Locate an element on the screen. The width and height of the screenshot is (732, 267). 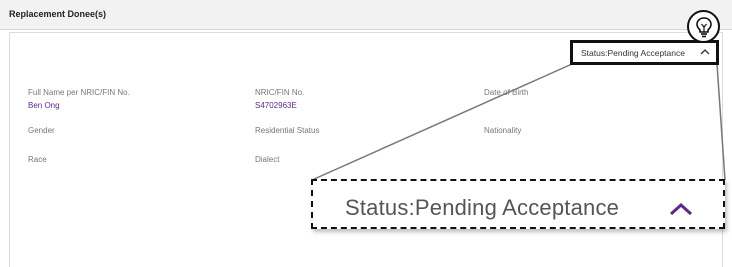
date-of-birth-label: Date of Birth is located at coordinates (506, 92).